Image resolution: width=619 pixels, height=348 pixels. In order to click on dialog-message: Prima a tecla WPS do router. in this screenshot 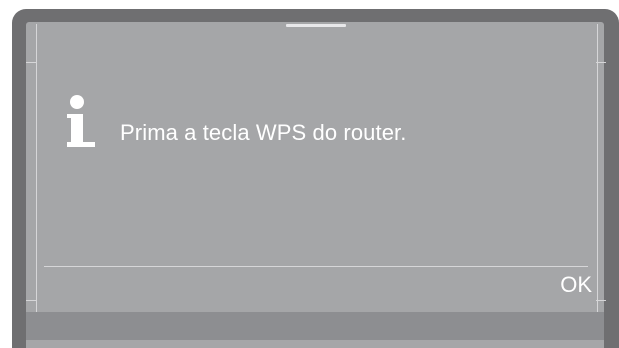, I will do `click(263, 132)`.